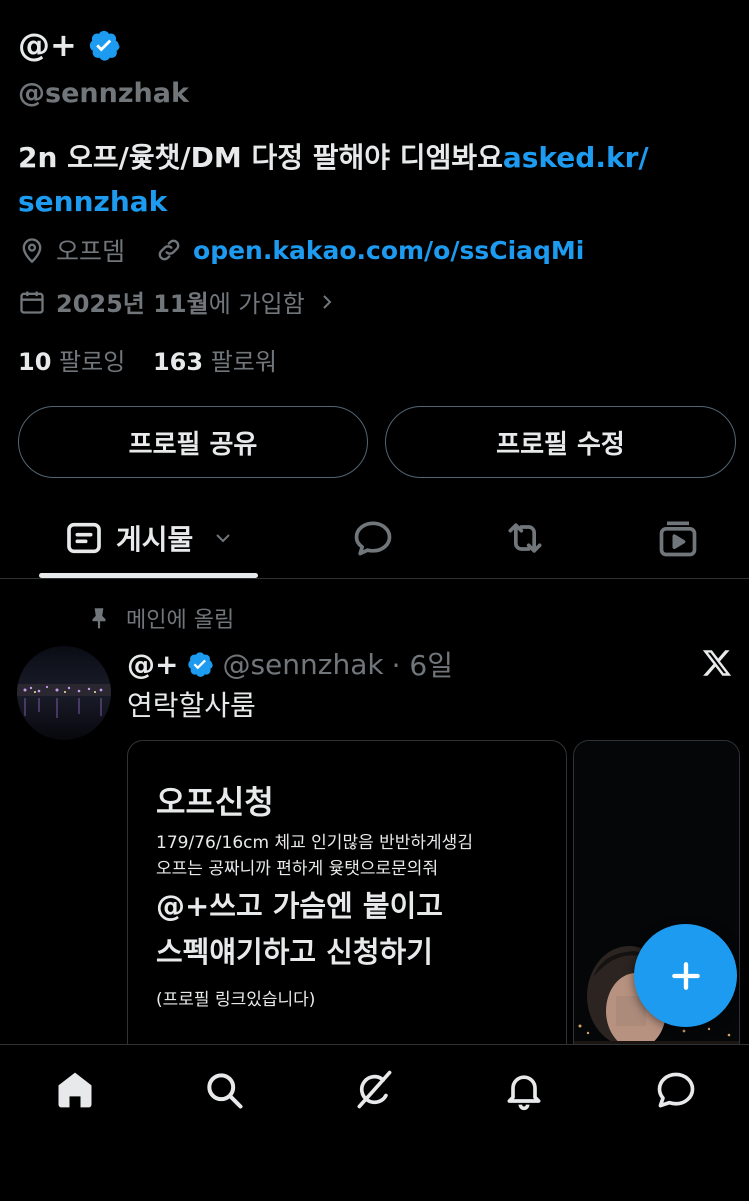 Image resolution: width=749 pixels, height=1201 pixels. Describe the element at coordinates (91, 251) in the screenshot. I see `profile-location: 오프뎀` at that location.